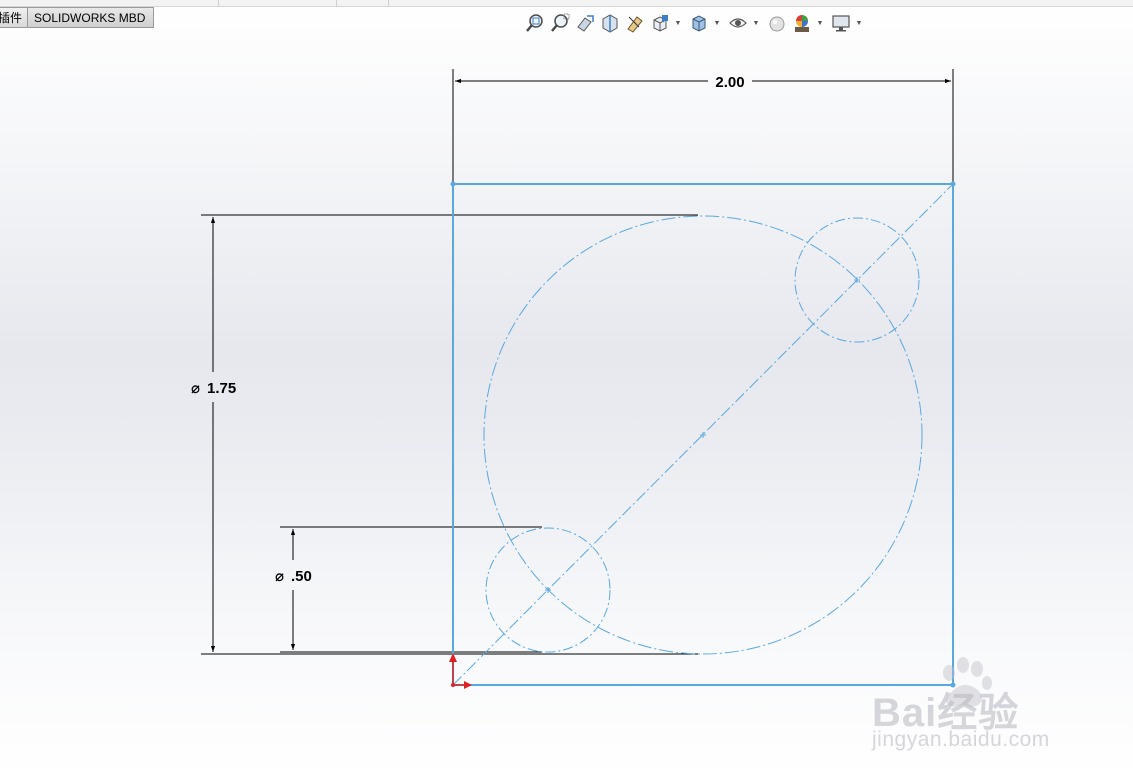  Describe the element at coordinates (221, 388) in the screenshot. I see `large-diameter-value: 1.75` at that location.